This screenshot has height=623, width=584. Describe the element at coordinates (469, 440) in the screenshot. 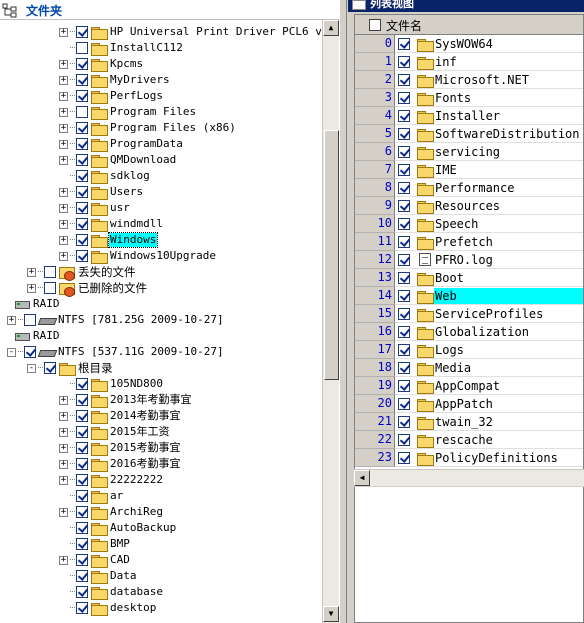

I see `list-row: 22 rescache` at that location.